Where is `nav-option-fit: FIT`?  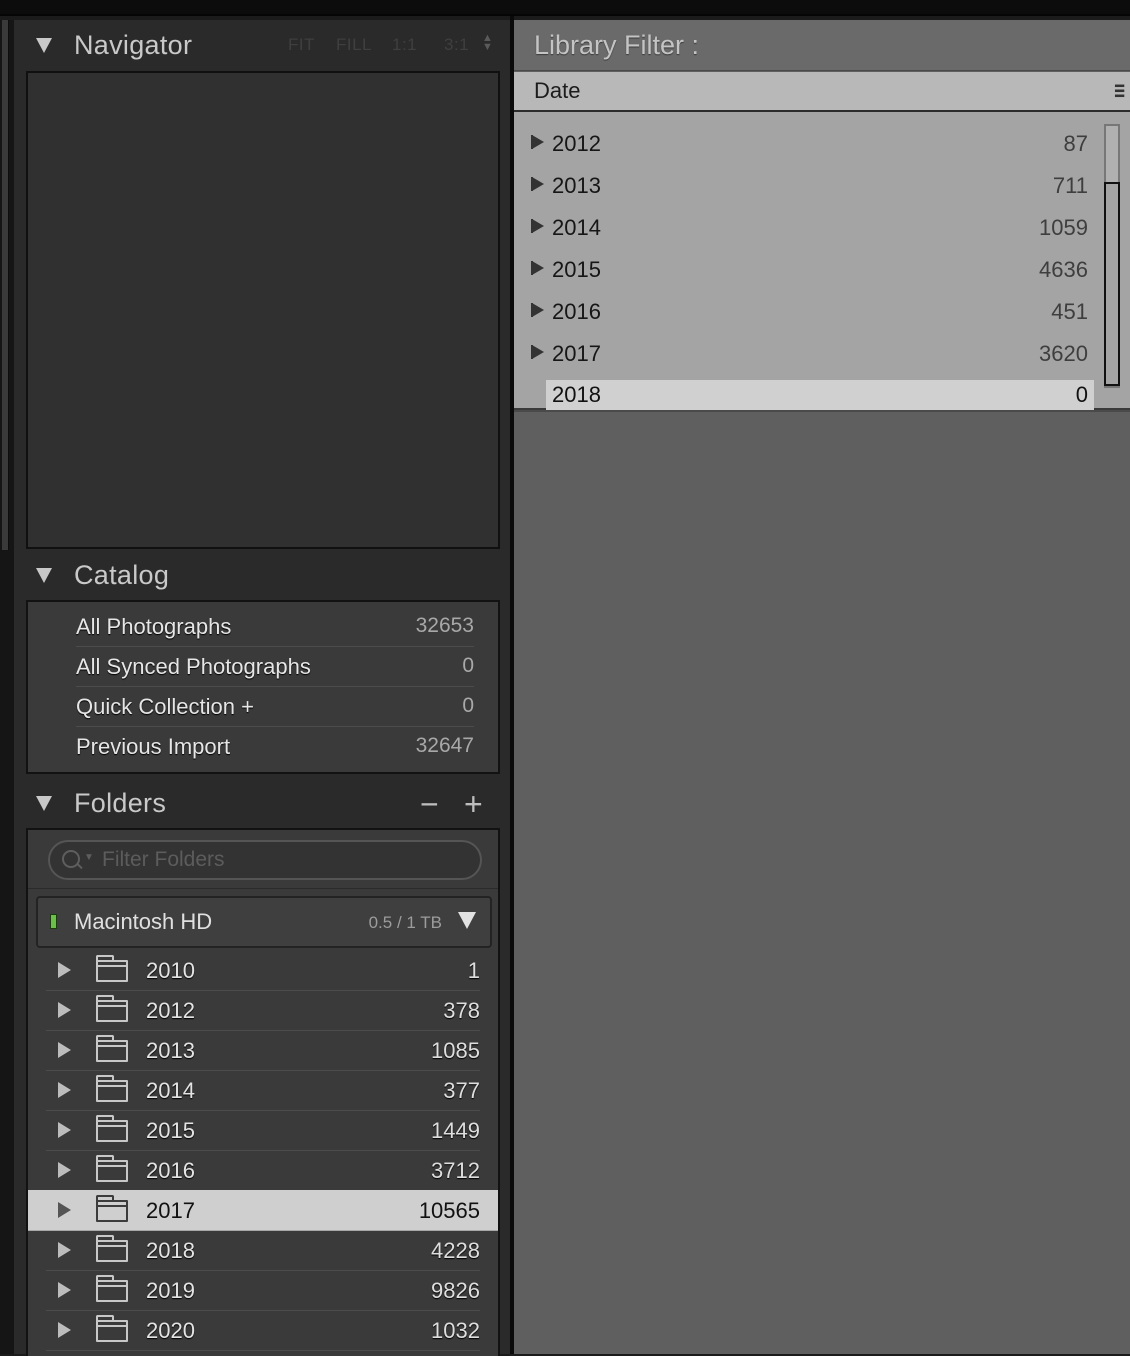 nav-option-fit: FIT is located at coordinates (301, 45).